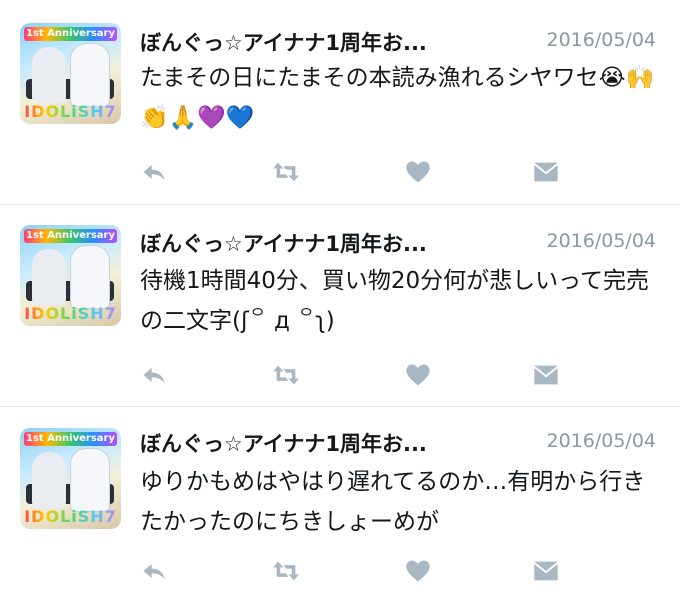 The width and height of the screenshot is (680, 604). What do you see at coordinates (397, 98) in the screenshot?
I see `tweet-text: たまその日にたまその本読み漁れるシヤワセ😭🙌👏🙏💜💙` at bounding box center [397, 98].